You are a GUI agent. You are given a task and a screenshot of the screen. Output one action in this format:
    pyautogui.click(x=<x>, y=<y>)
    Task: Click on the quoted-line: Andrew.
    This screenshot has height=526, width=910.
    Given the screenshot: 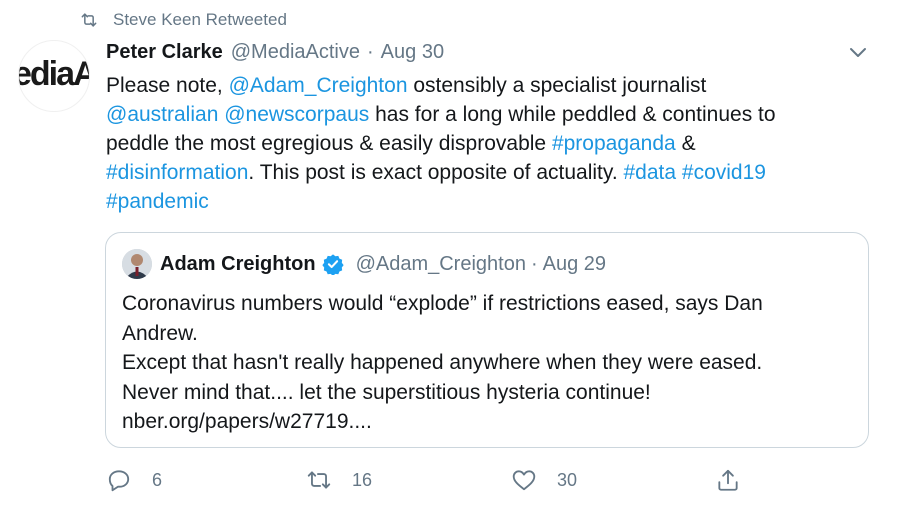 What is the action you would take?
    pyautogui.click(x=160, y=333)
    